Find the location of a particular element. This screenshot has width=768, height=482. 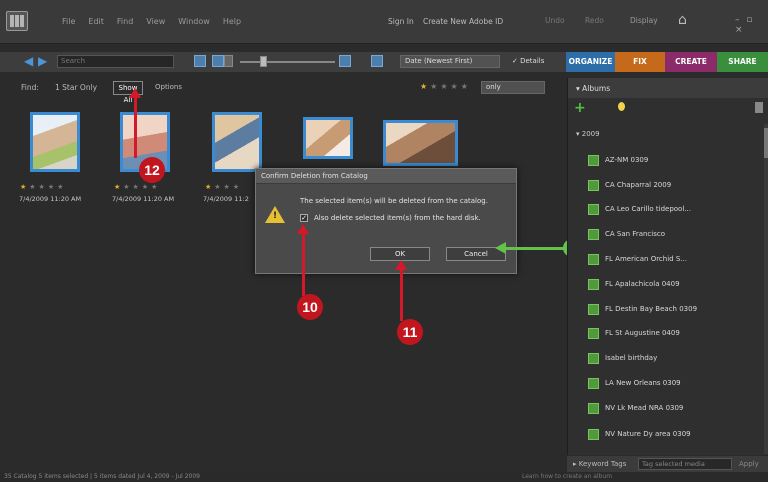

callout-12-arrowhead is located at coordinates (135, 93).